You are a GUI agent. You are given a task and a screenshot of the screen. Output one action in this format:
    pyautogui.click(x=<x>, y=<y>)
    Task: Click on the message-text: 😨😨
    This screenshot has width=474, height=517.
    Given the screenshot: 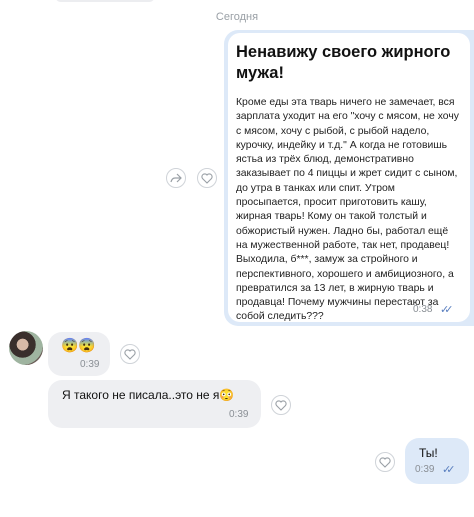 What is the action you would take?
    pyautogui.click(x=78, y=345)
    